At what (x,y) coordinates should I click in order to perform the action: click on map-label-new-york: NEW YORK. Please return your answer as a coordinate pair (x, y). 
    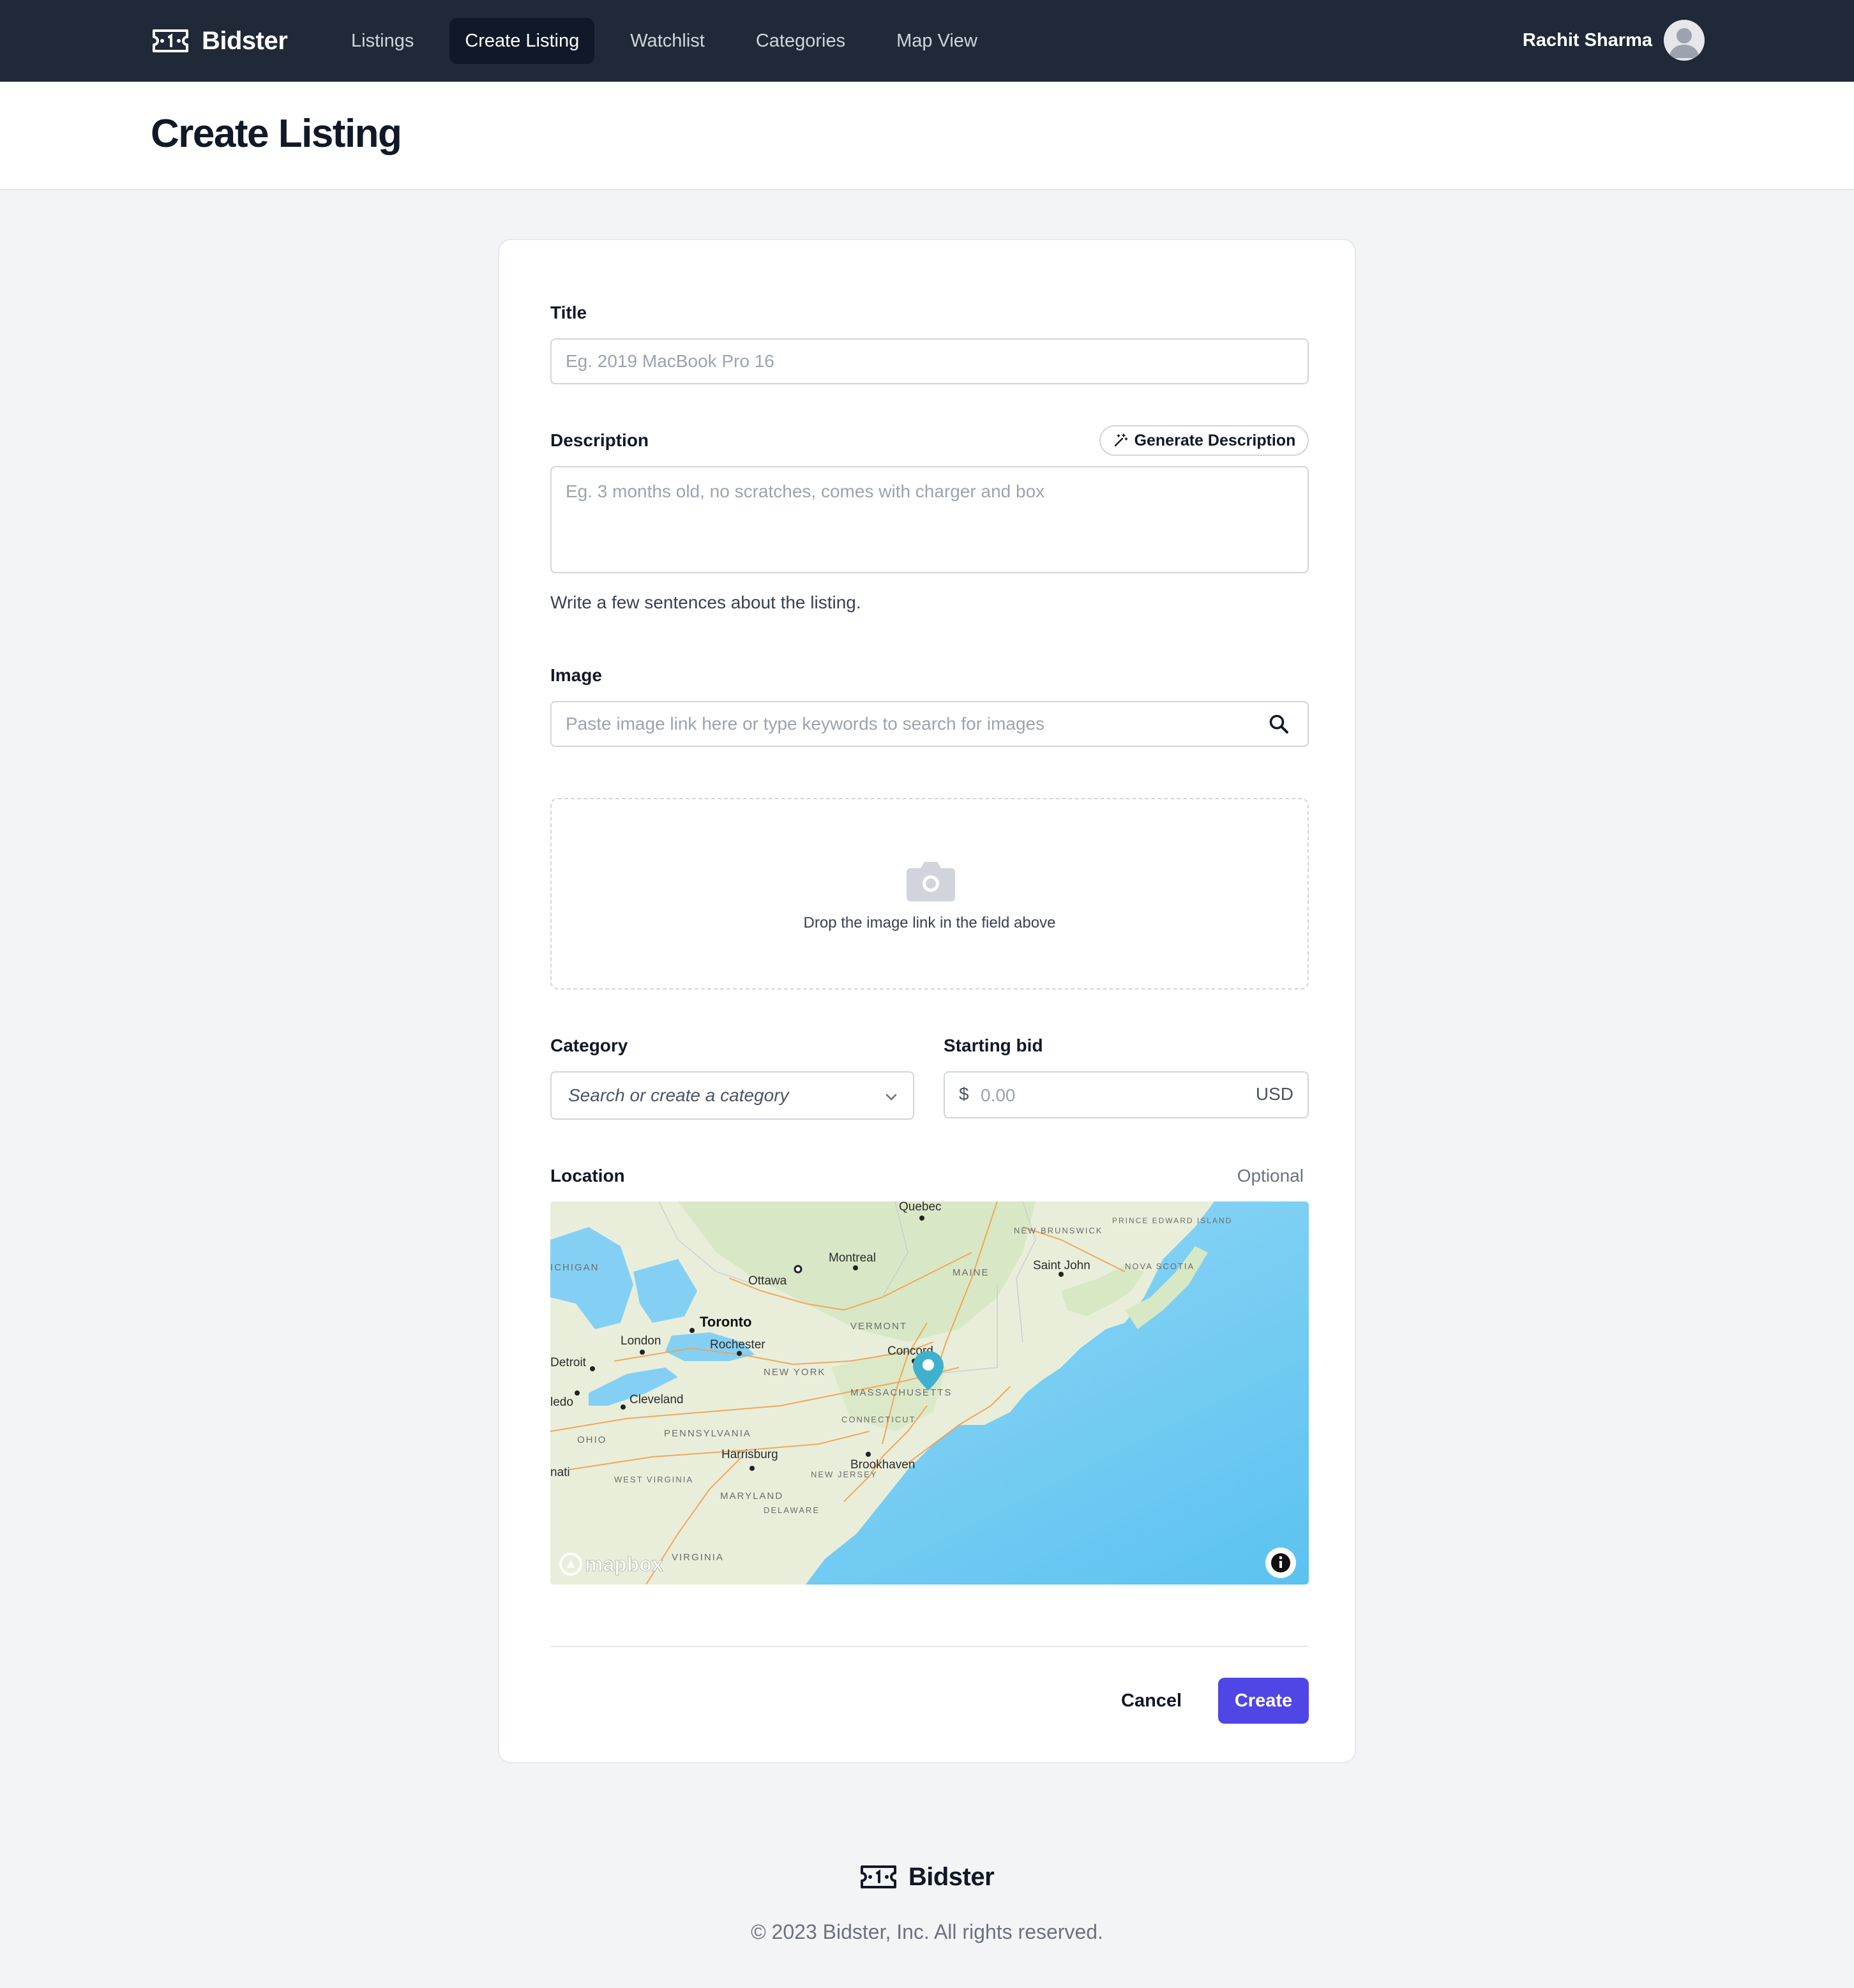
    Looking at the image, I should click on (795, 1372).